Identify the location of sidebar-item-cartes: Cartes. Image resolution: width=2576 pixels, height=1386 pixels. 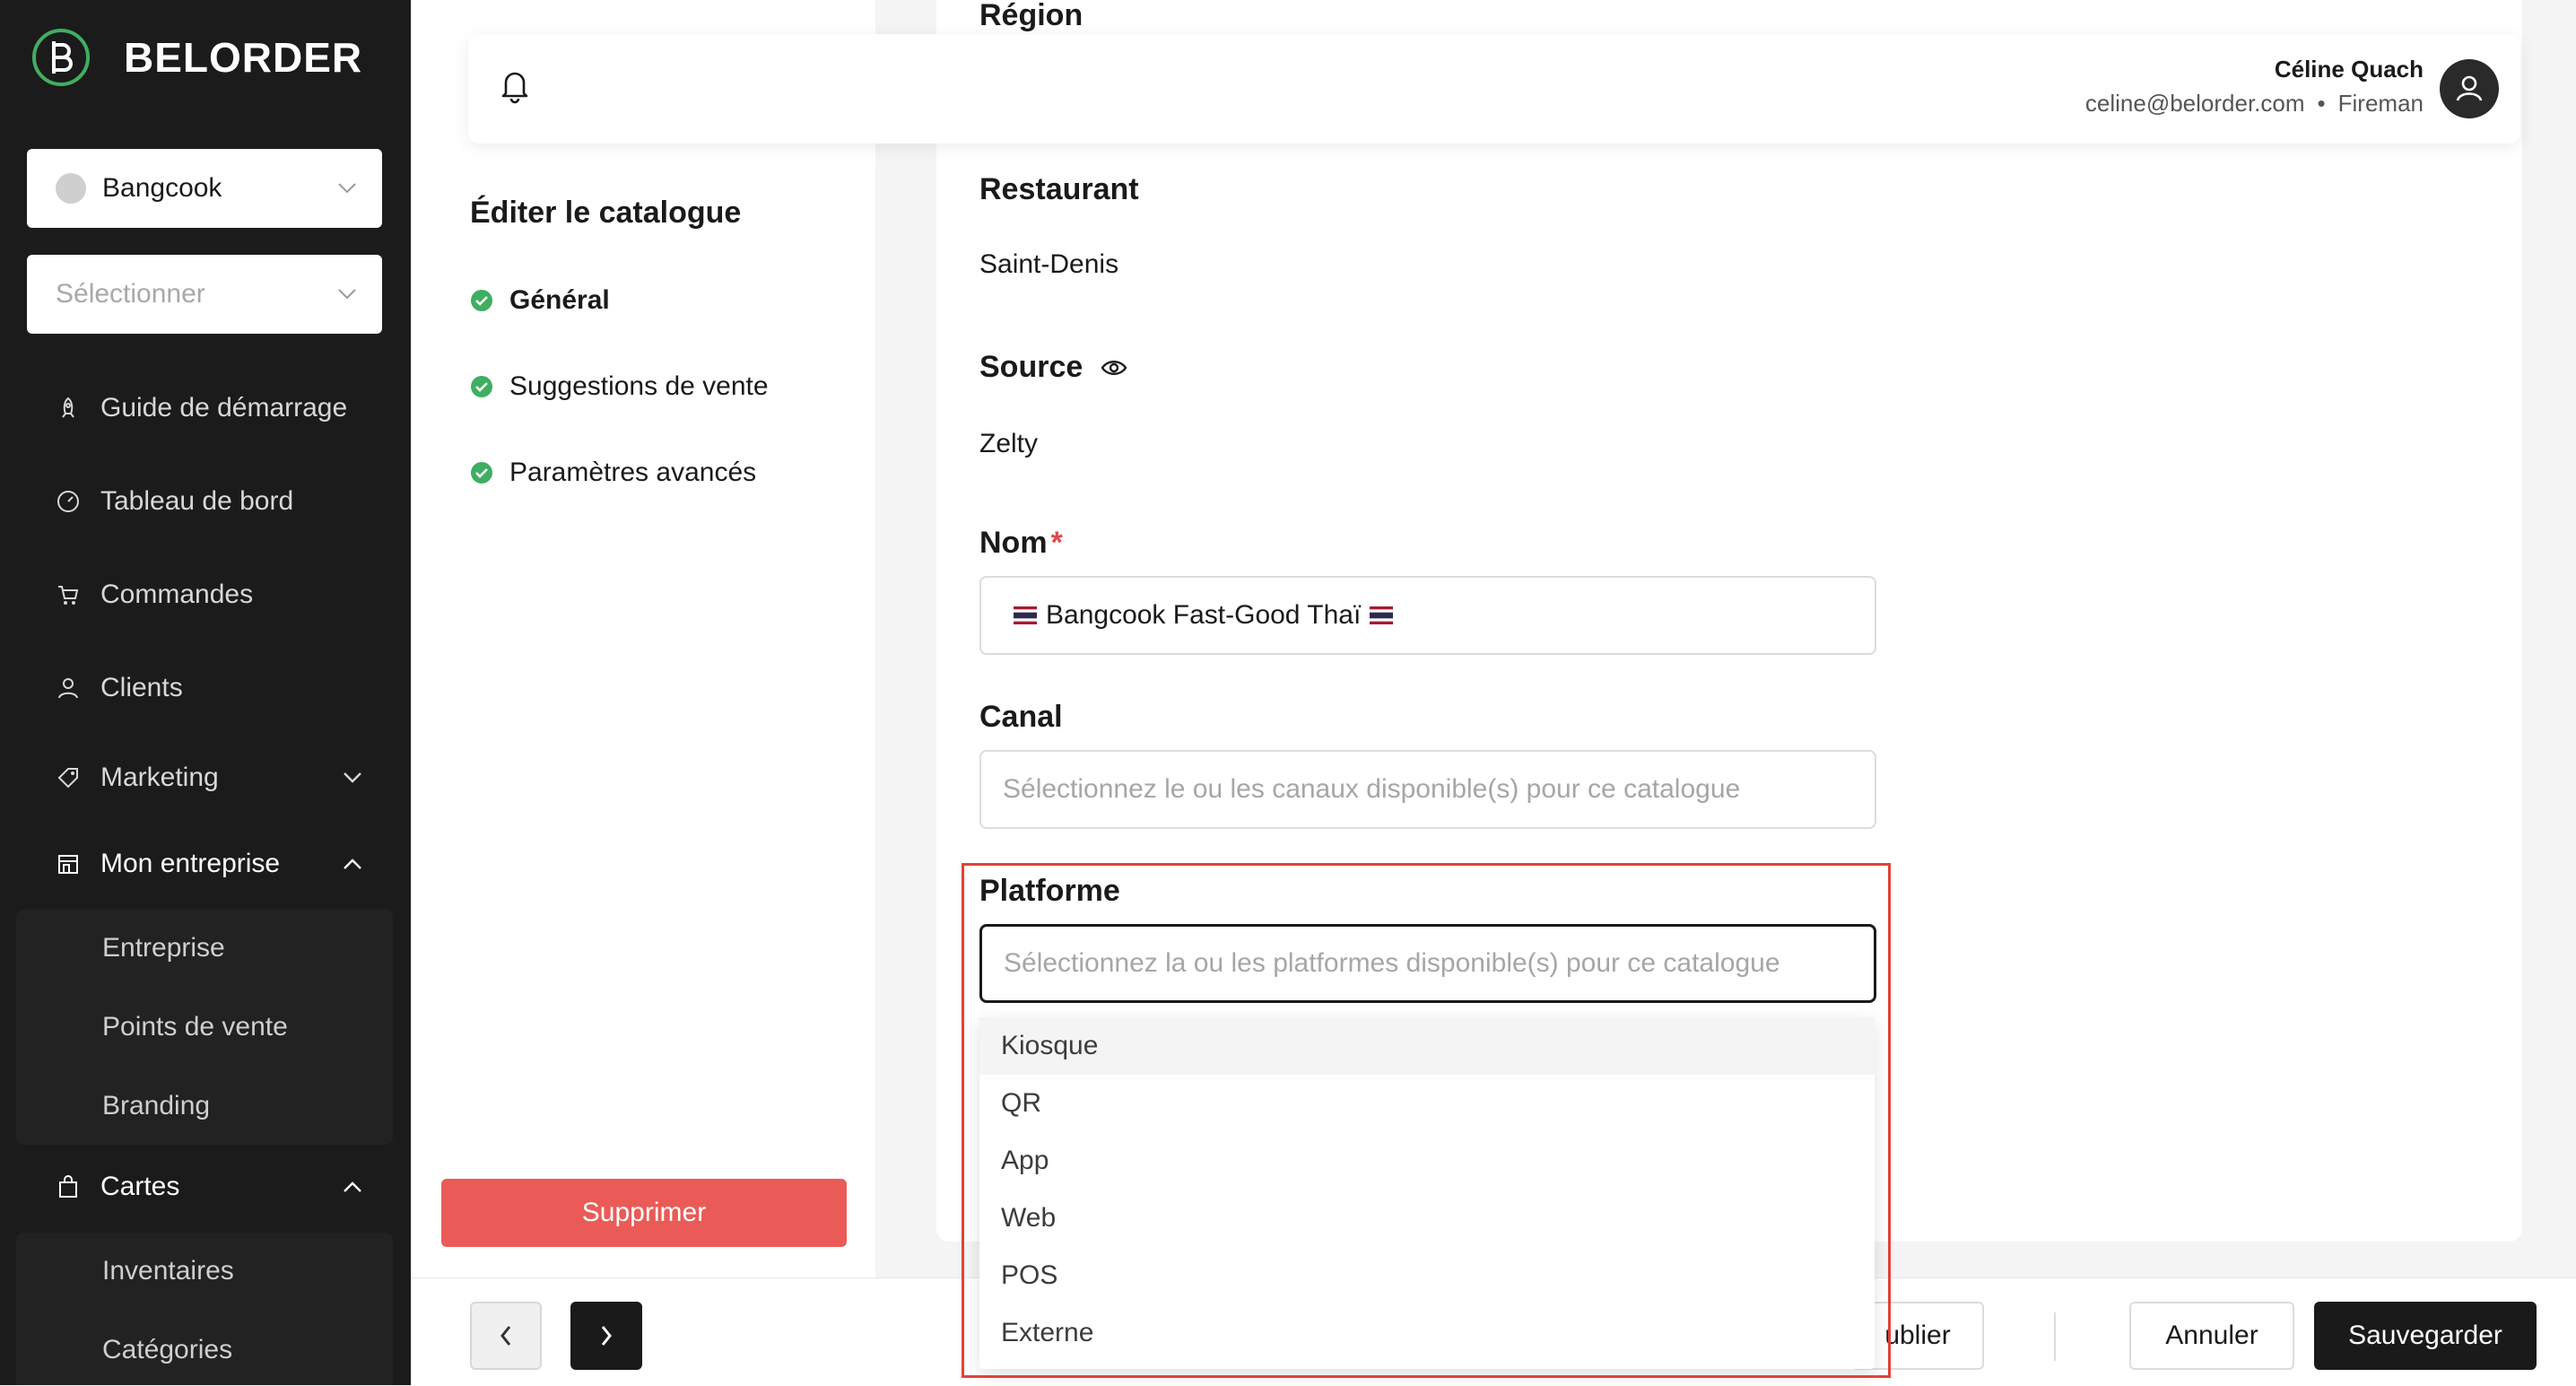
(208, 1187).